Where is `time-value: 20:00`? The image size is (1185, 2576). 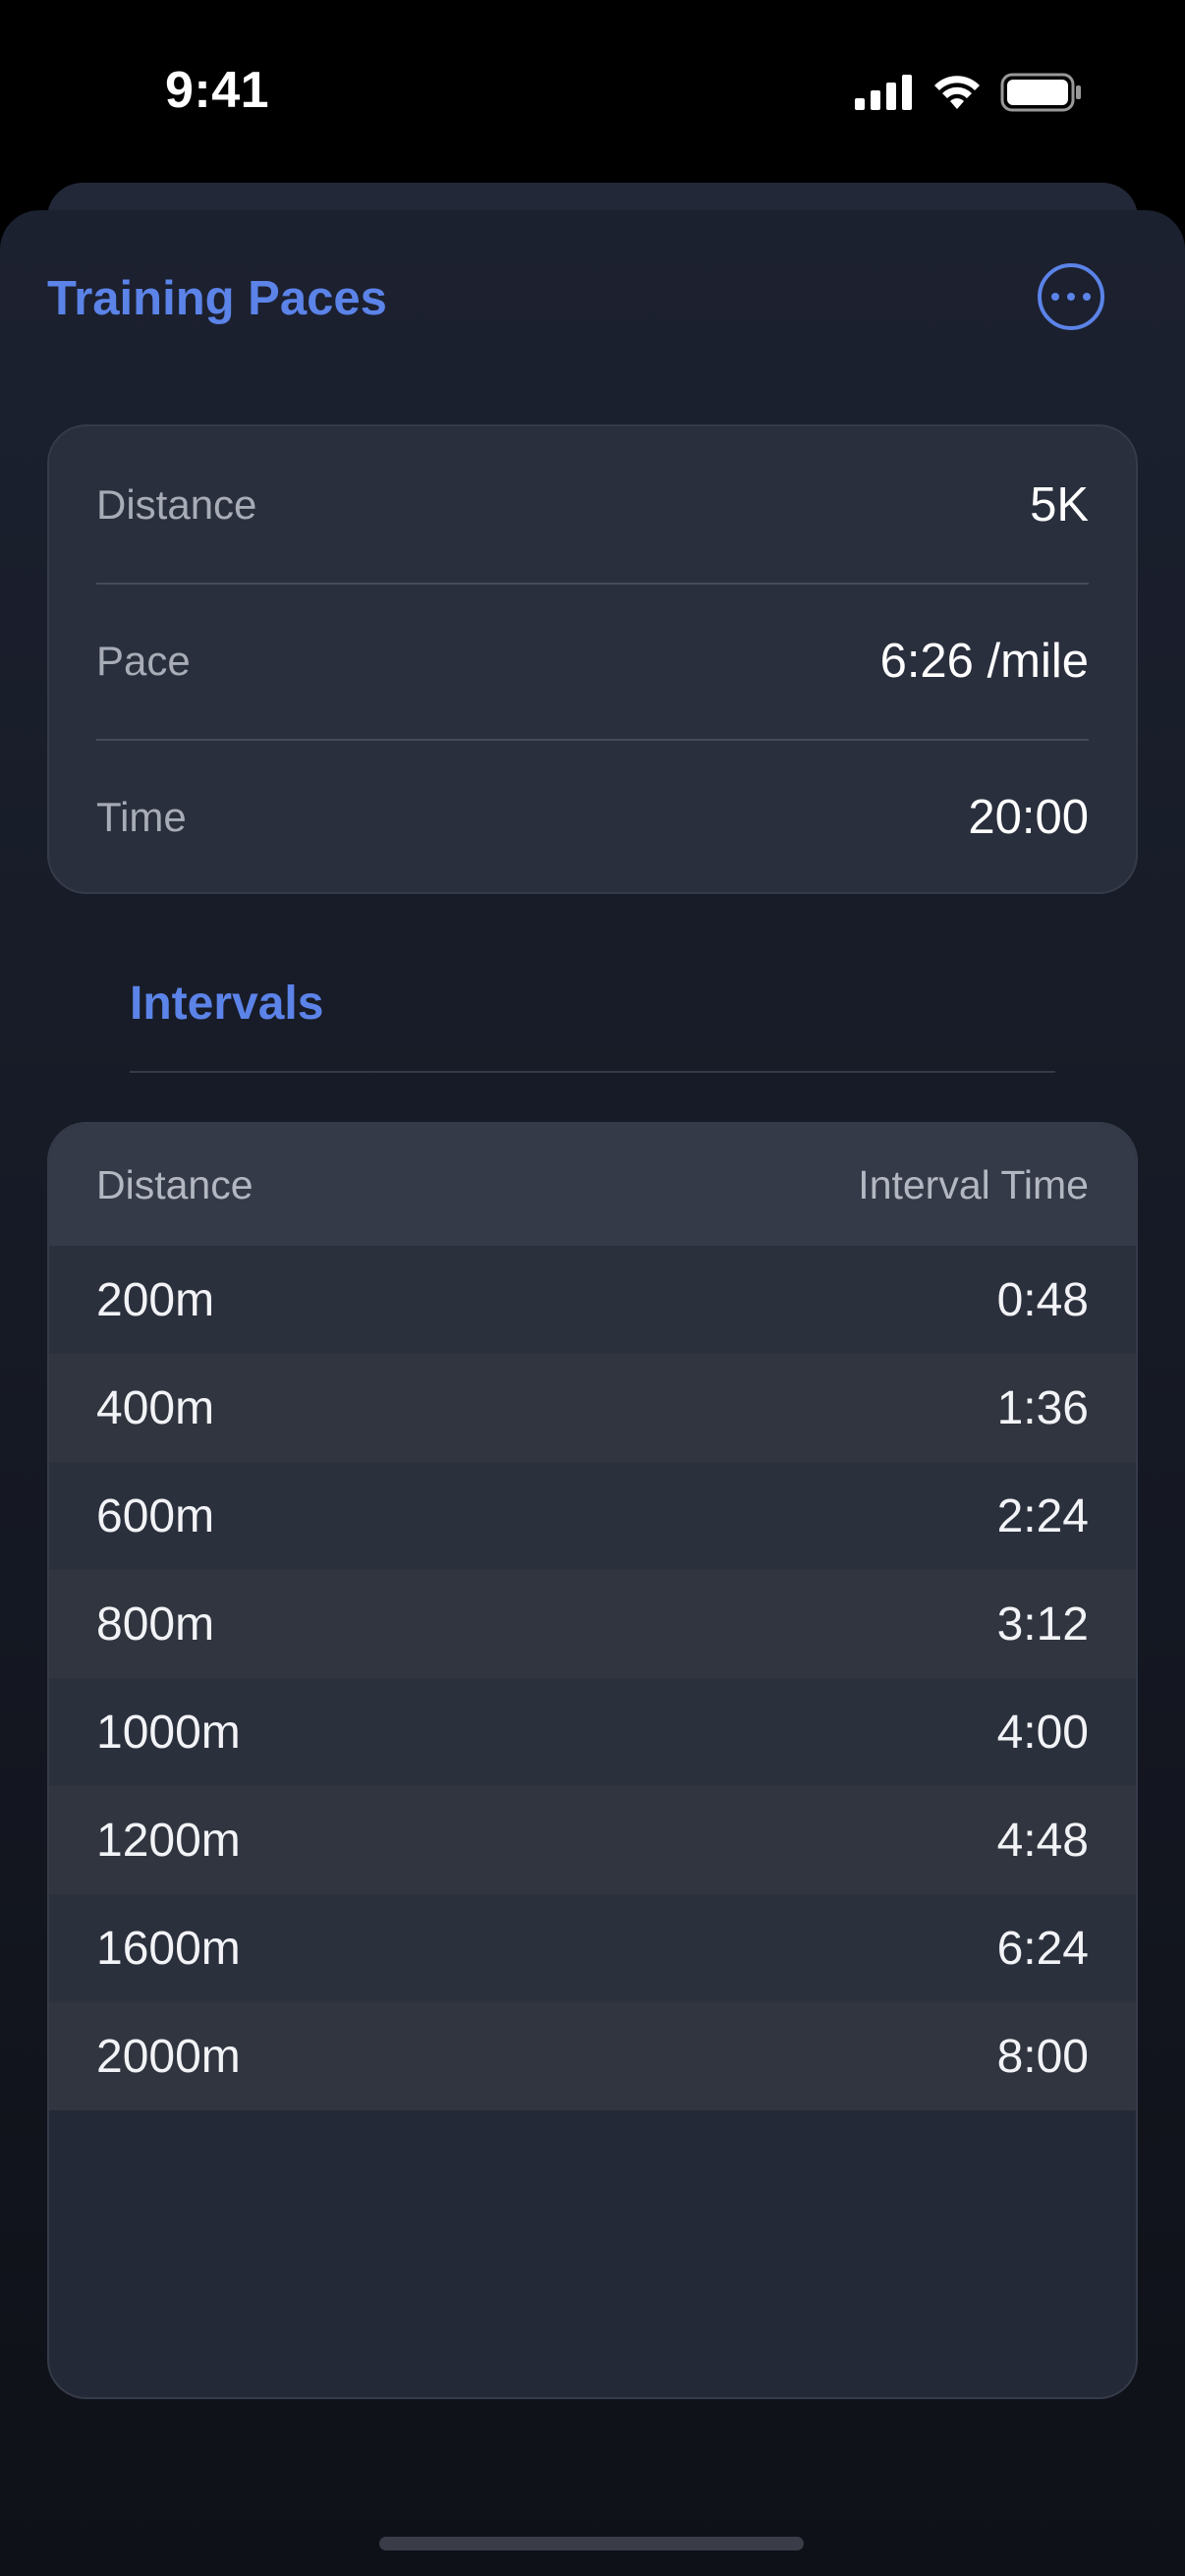
time-value: 20:00 is located at coordinates (1029, 817).